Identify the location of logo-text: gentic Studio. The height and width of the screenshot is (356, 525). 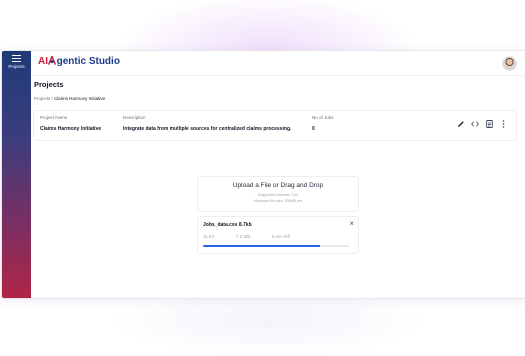
(88, 61).